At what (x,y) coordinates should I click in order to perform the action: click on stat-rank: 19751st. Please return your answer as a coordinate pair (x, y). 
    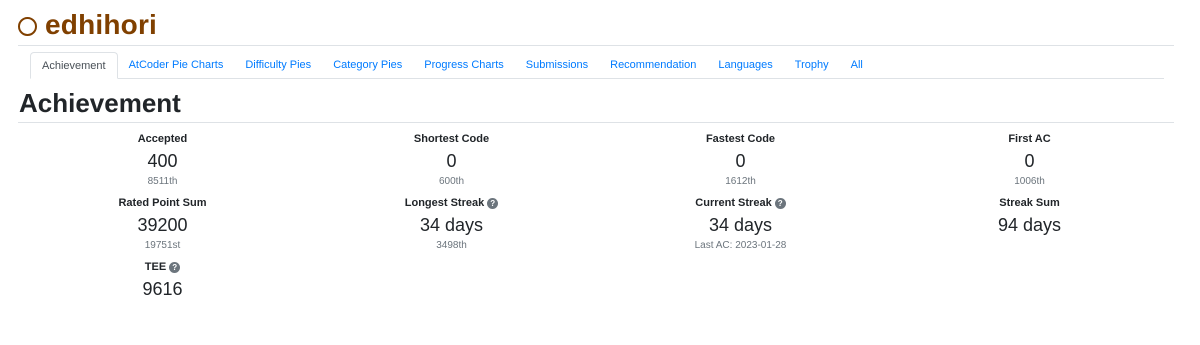
    Looking at the image, I should click on (162, 245).